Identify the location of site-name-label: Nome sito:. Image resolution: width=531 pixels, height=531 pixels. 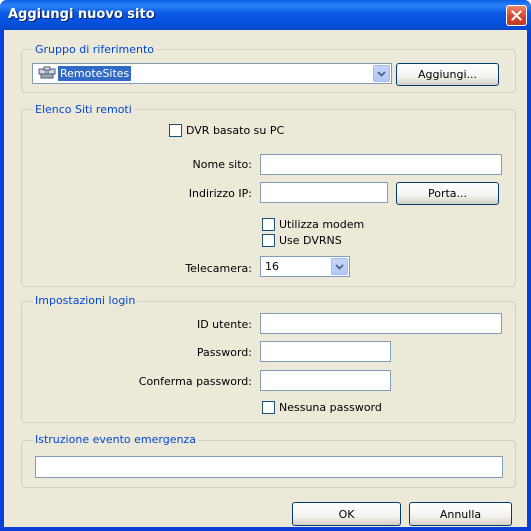
(222, 164).